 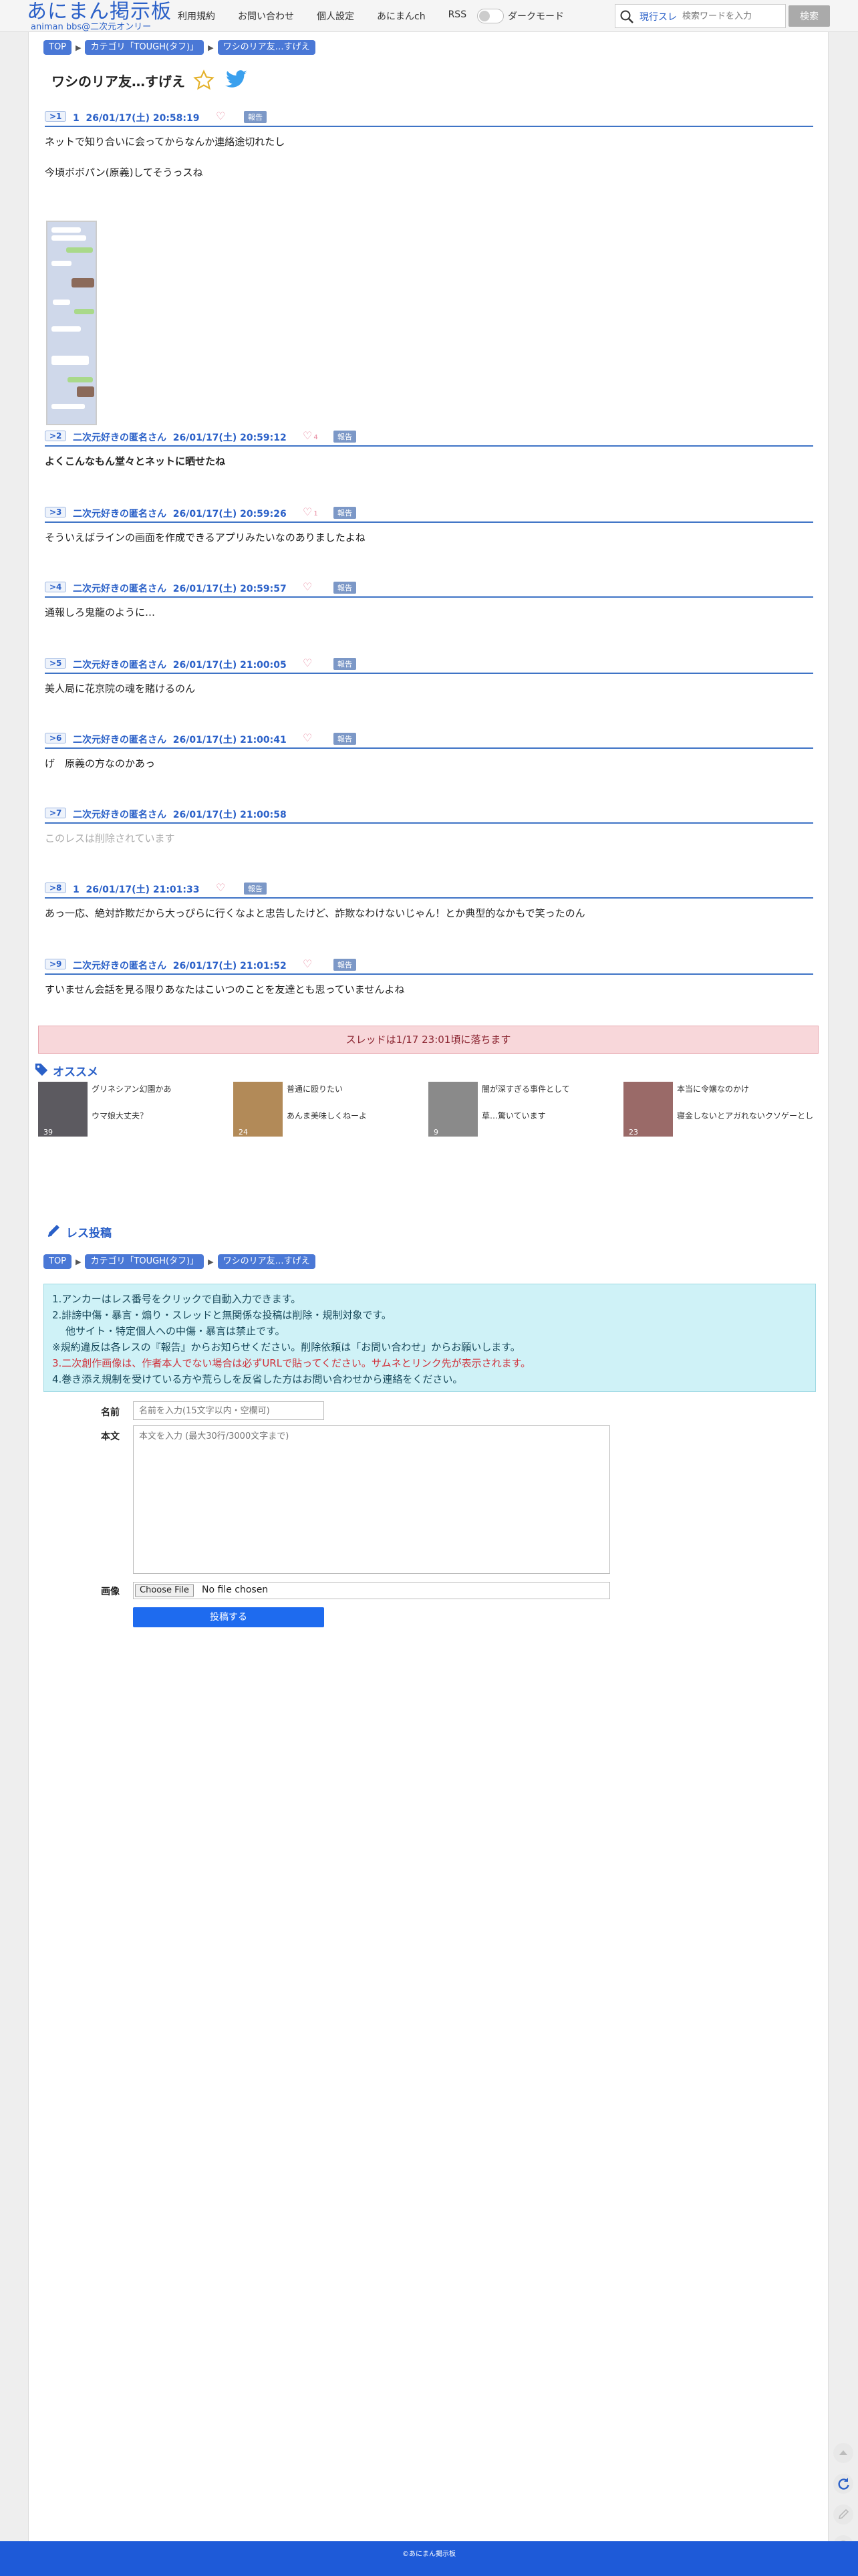 I want to click on recommend-thumbnail: 24, so click(x=258, y=1109).